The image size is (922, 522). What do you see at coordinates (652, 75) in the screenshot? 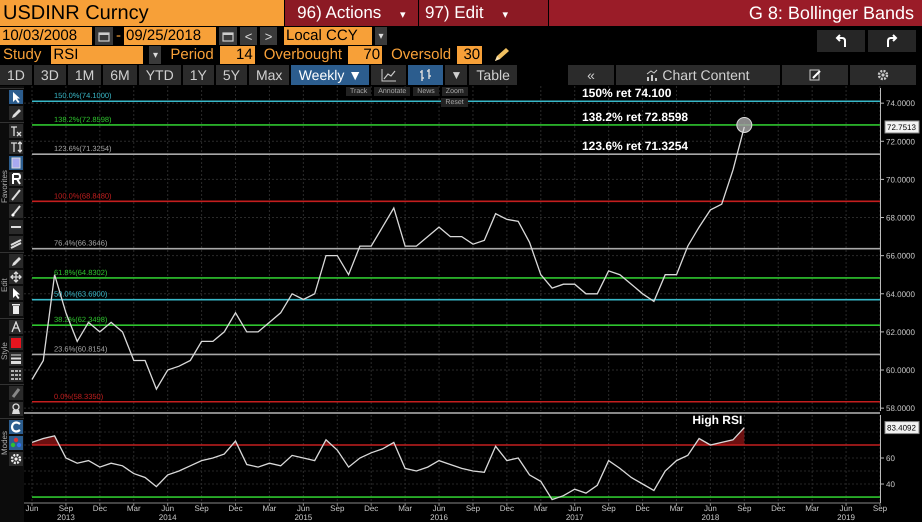
I see `chart-icon` at bounding box center [652, 75].